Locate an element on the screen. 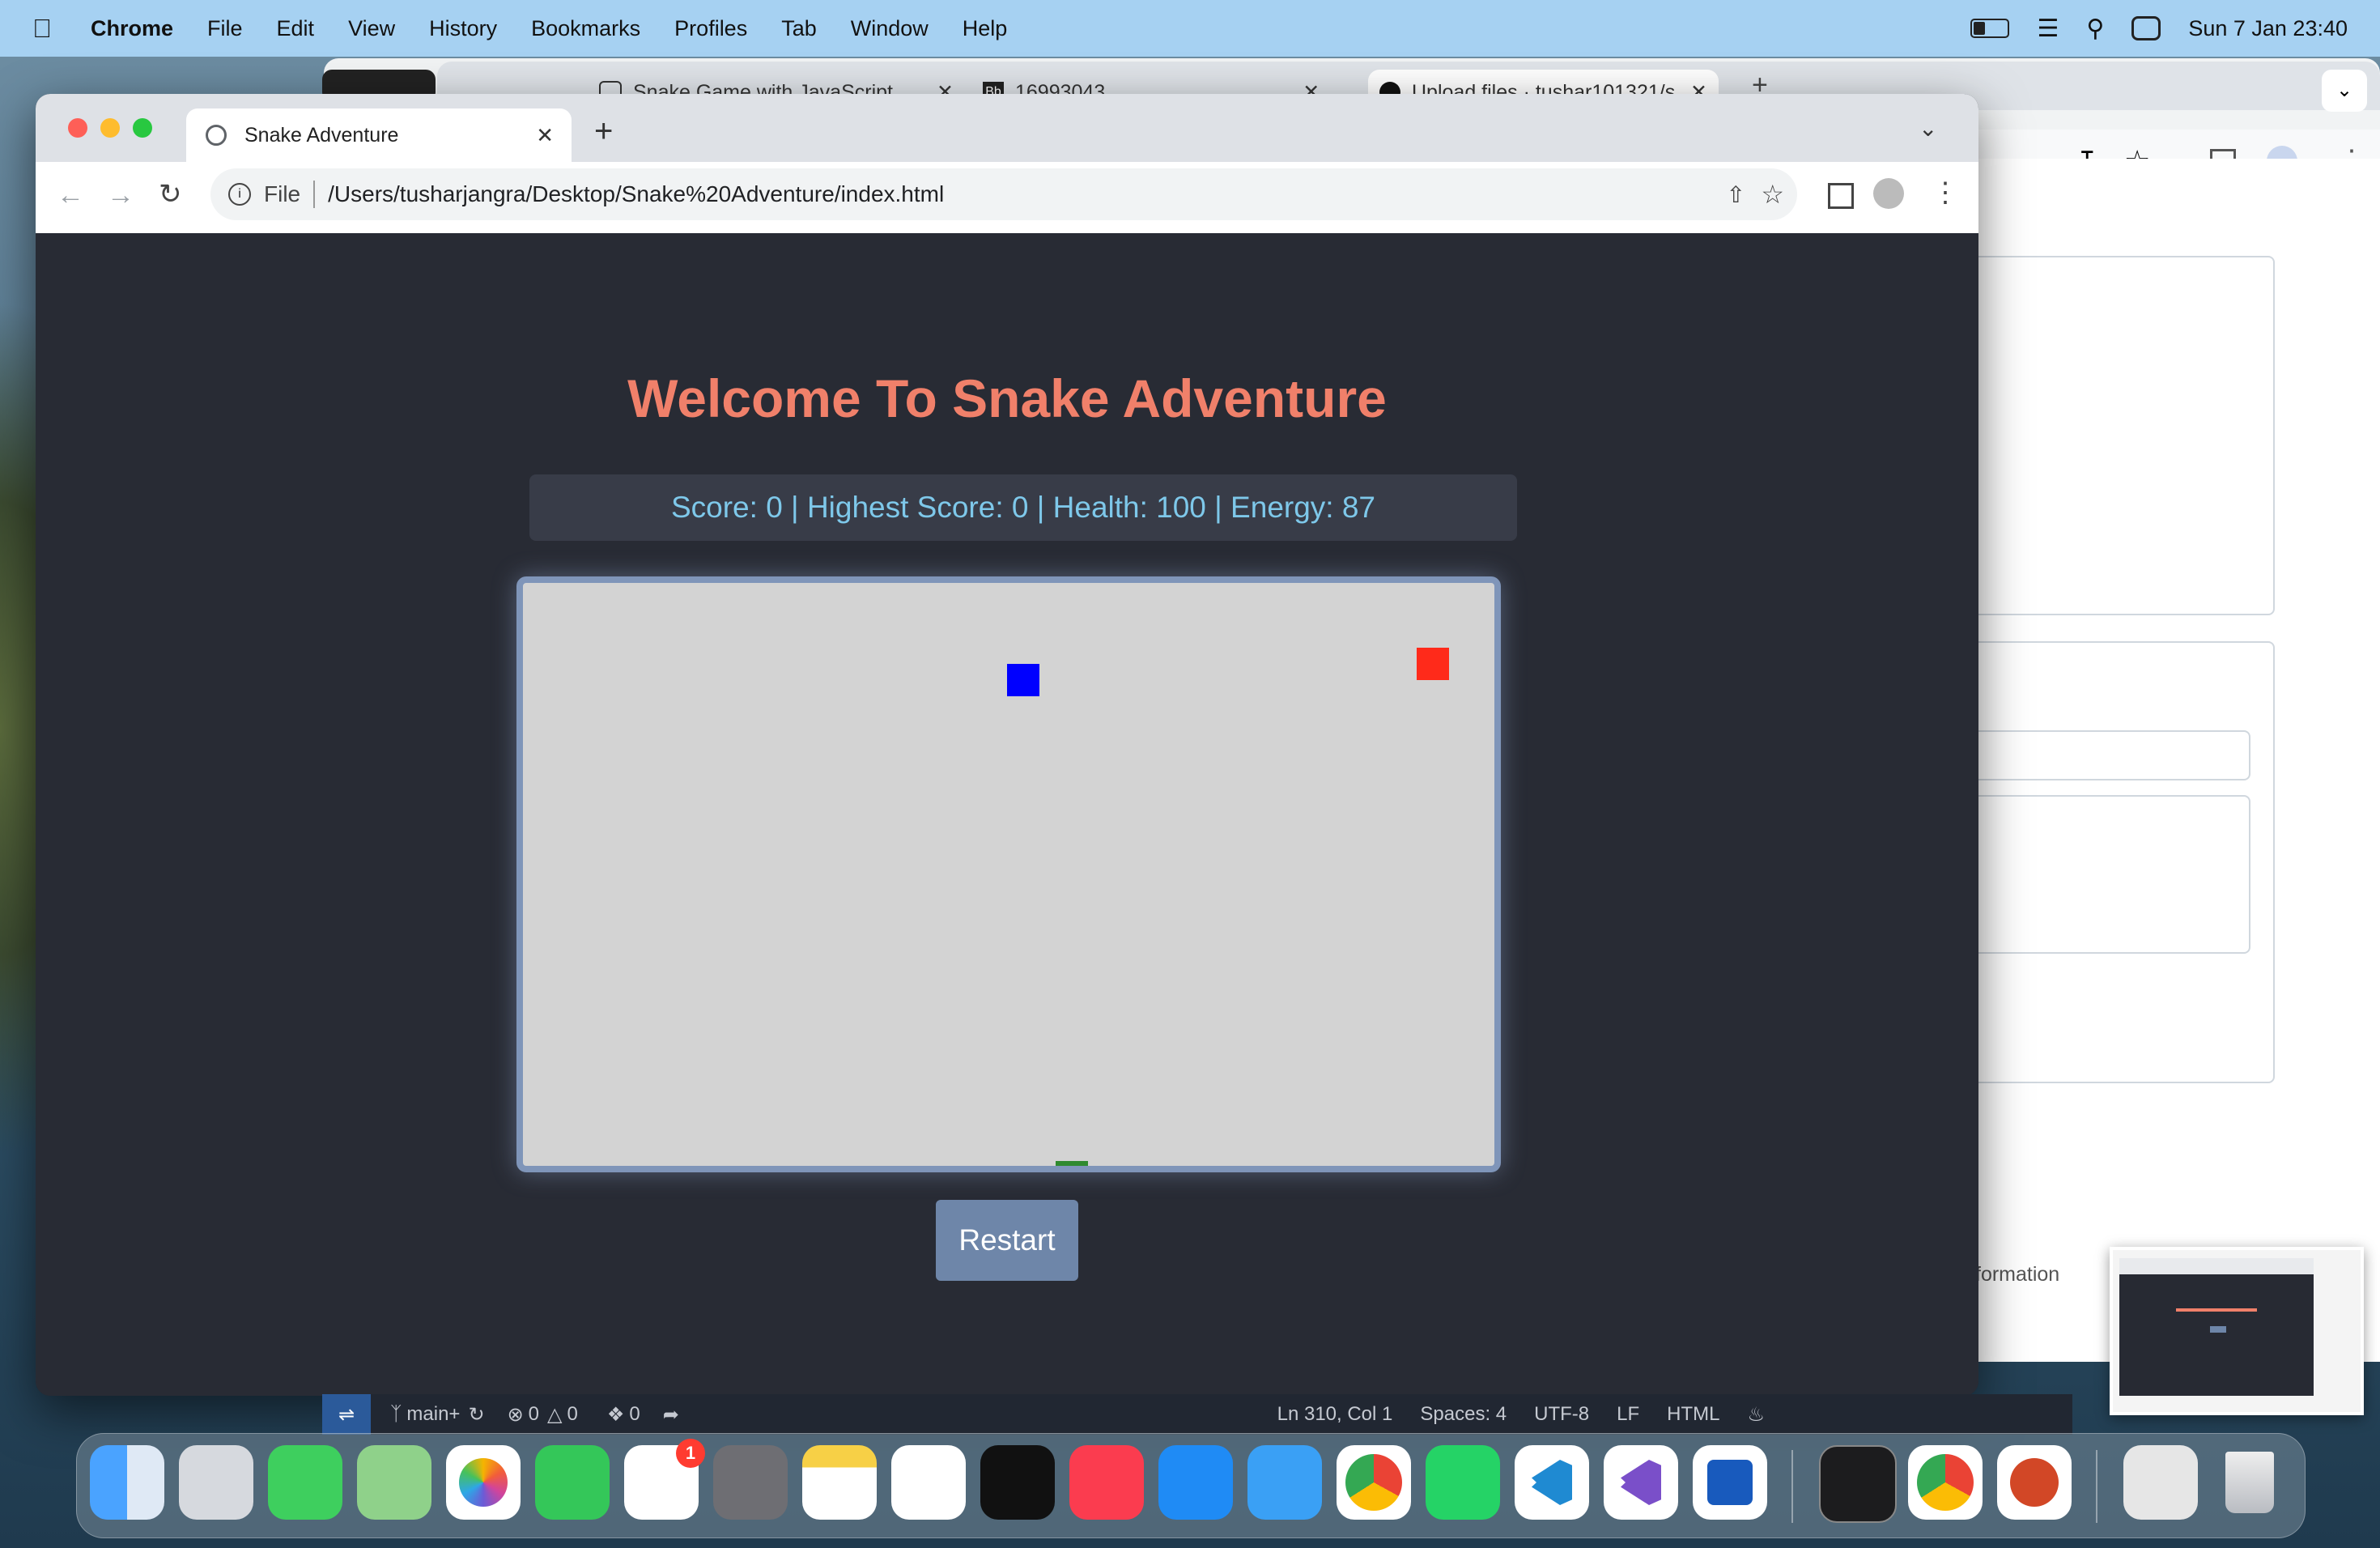 Image resolution: width=2380 pixels, height=1548 pixels. photos-icon is located at coordinates (483, 1482).